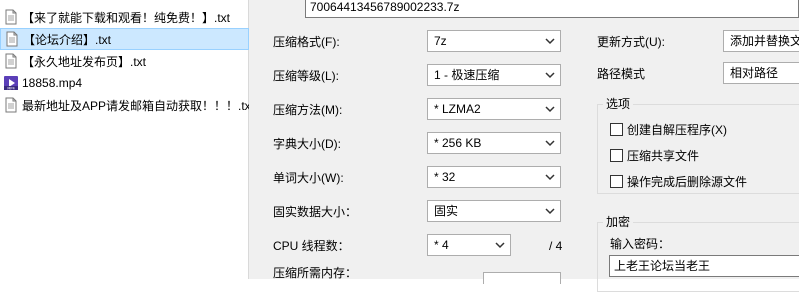 The width and height of the screenshot is (799, 292). Describe the element at coordinates (308, 110) in the screenshot. I see `method-label: 压缩方法(M):` at that location.